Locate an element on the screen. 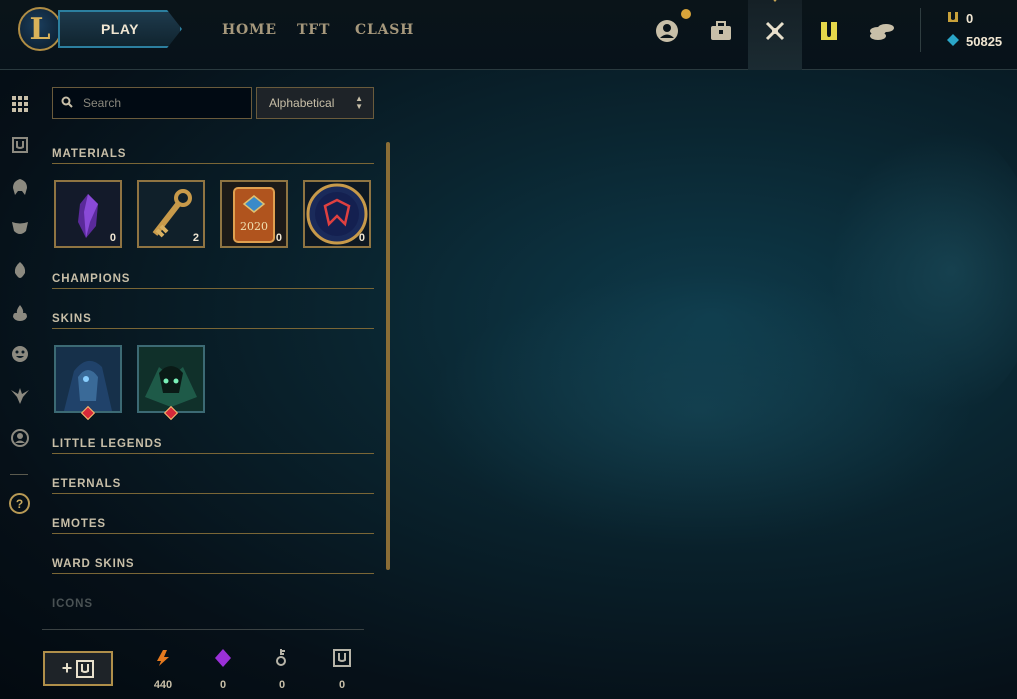  section-ward-skins: WARD SKINS is located at coordinates (213, 564).